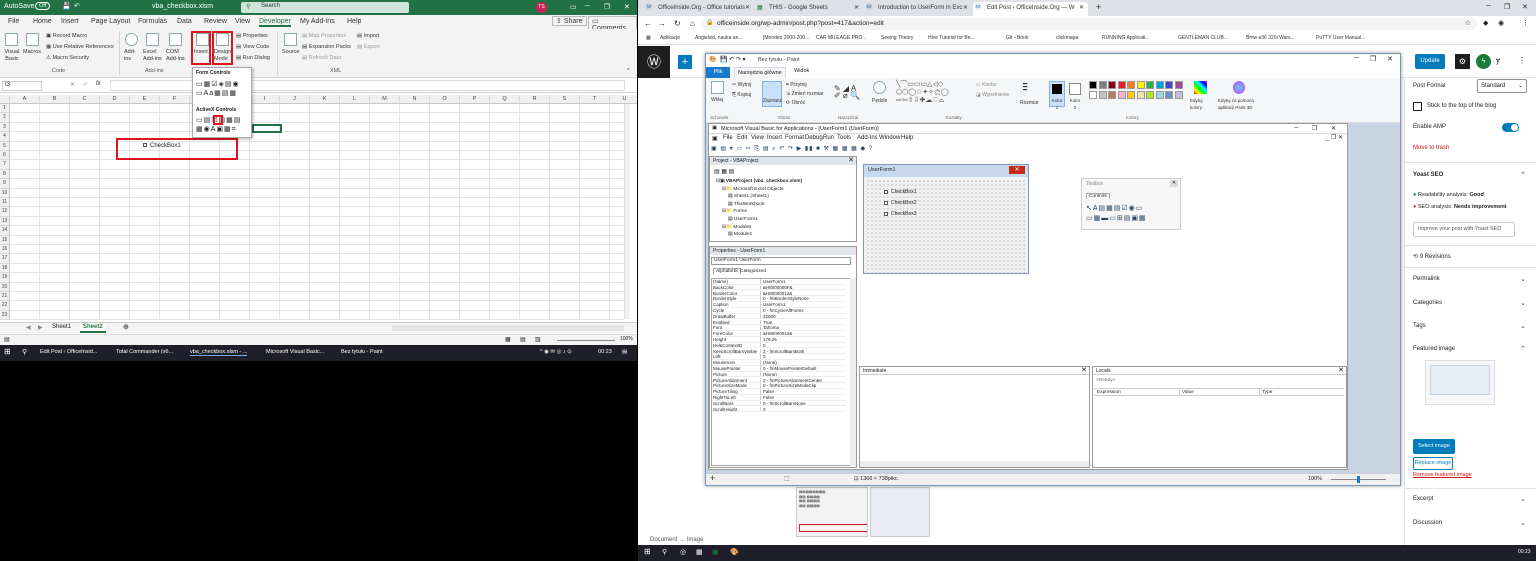 The height and width of the screenshot is (561, 1536). Describe the element at coordinates (897, 38) in the screenshot. I see `bookmark-4: Seeing Theory` at that location.